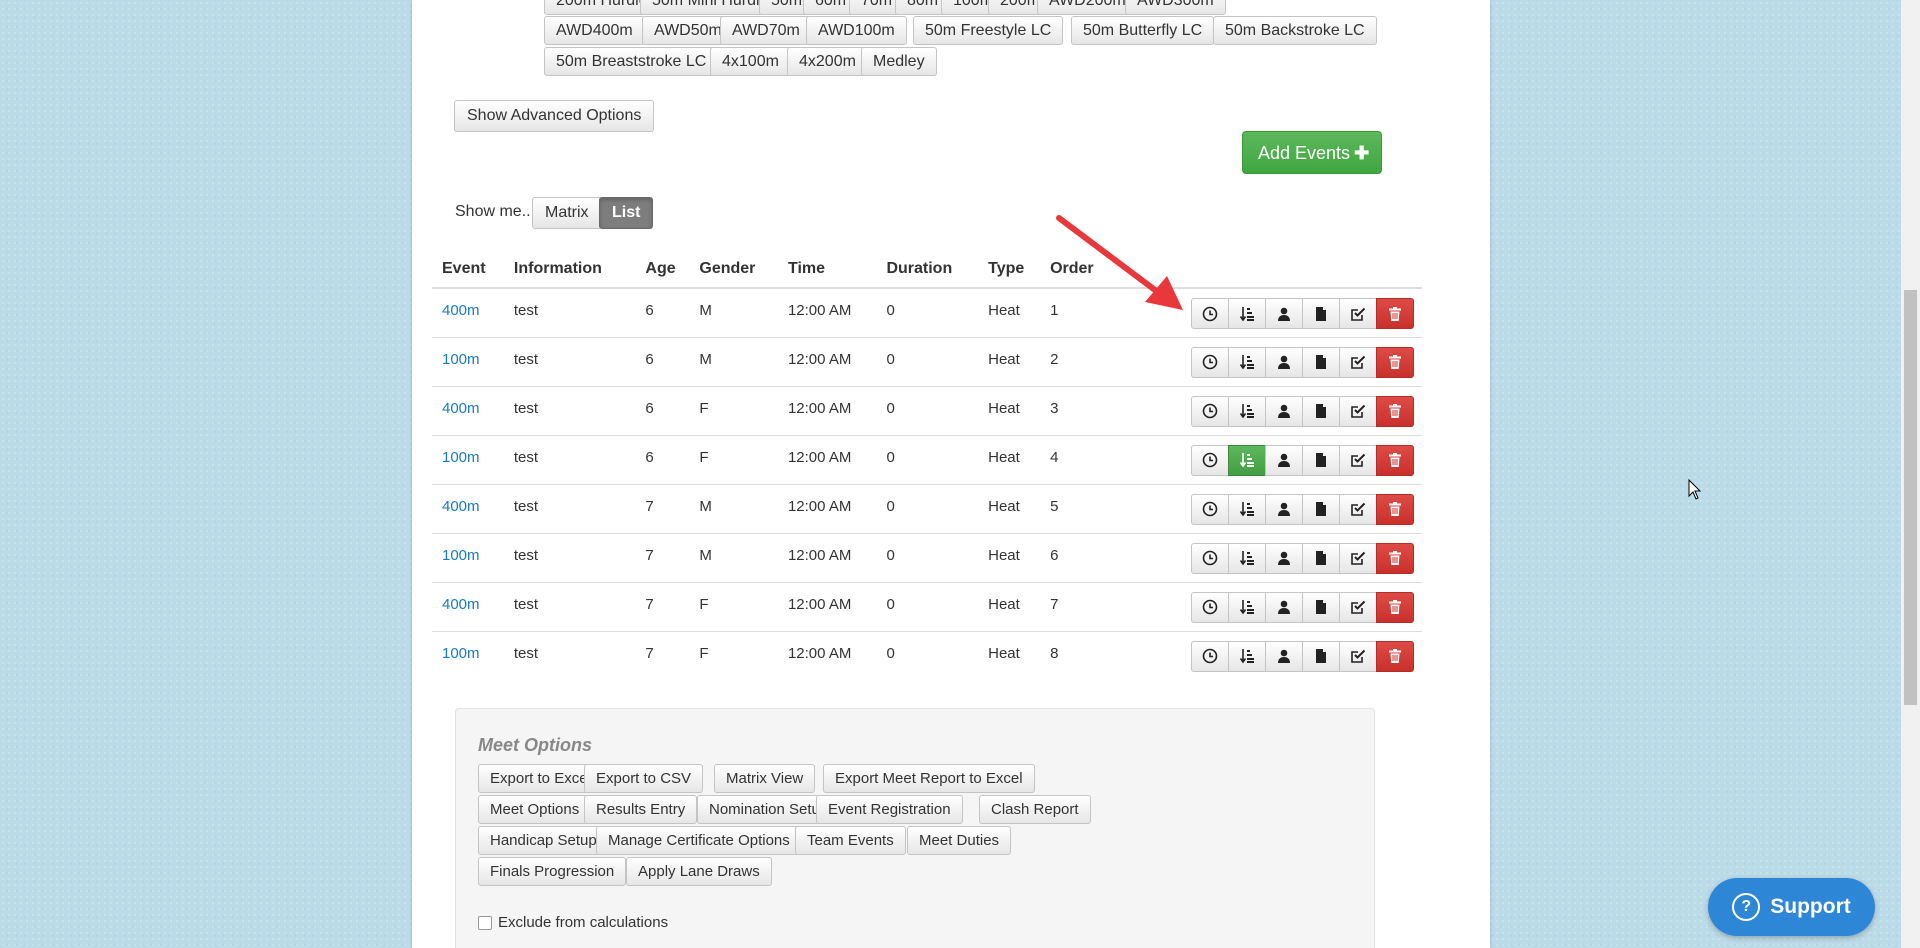 The height and width of the screenshot is (948, 1920). What do you see at coordinates (765, 778) in the screenshot?
I see `meet-option-matrix-view-button: Matrix View` at bounding box center [765, 778].